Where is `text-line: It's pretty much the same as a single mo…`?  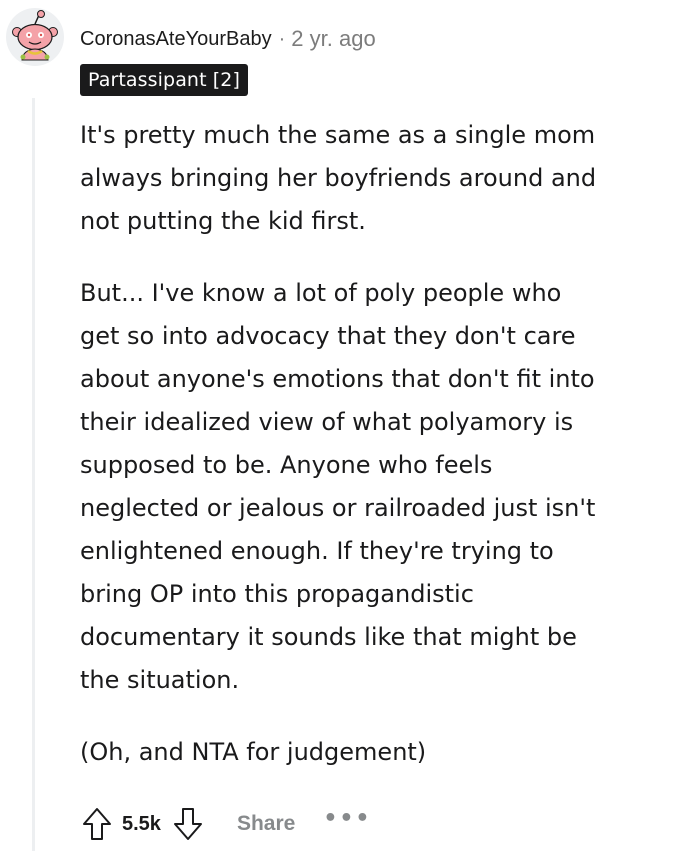
text-line: It's pretty much the same as a single mo… is located at coordinates (338, 135).